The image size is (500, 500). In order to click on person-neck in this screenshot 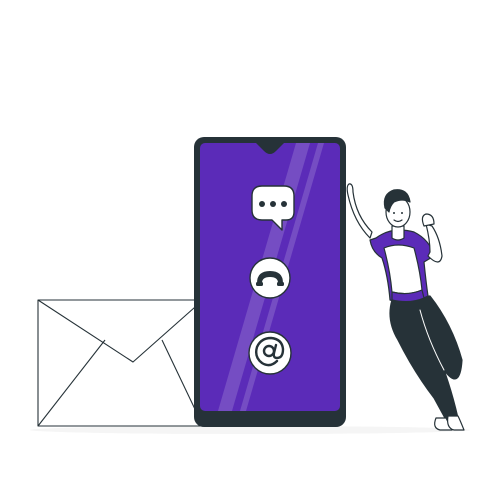, I will do `click(398, 233)`.